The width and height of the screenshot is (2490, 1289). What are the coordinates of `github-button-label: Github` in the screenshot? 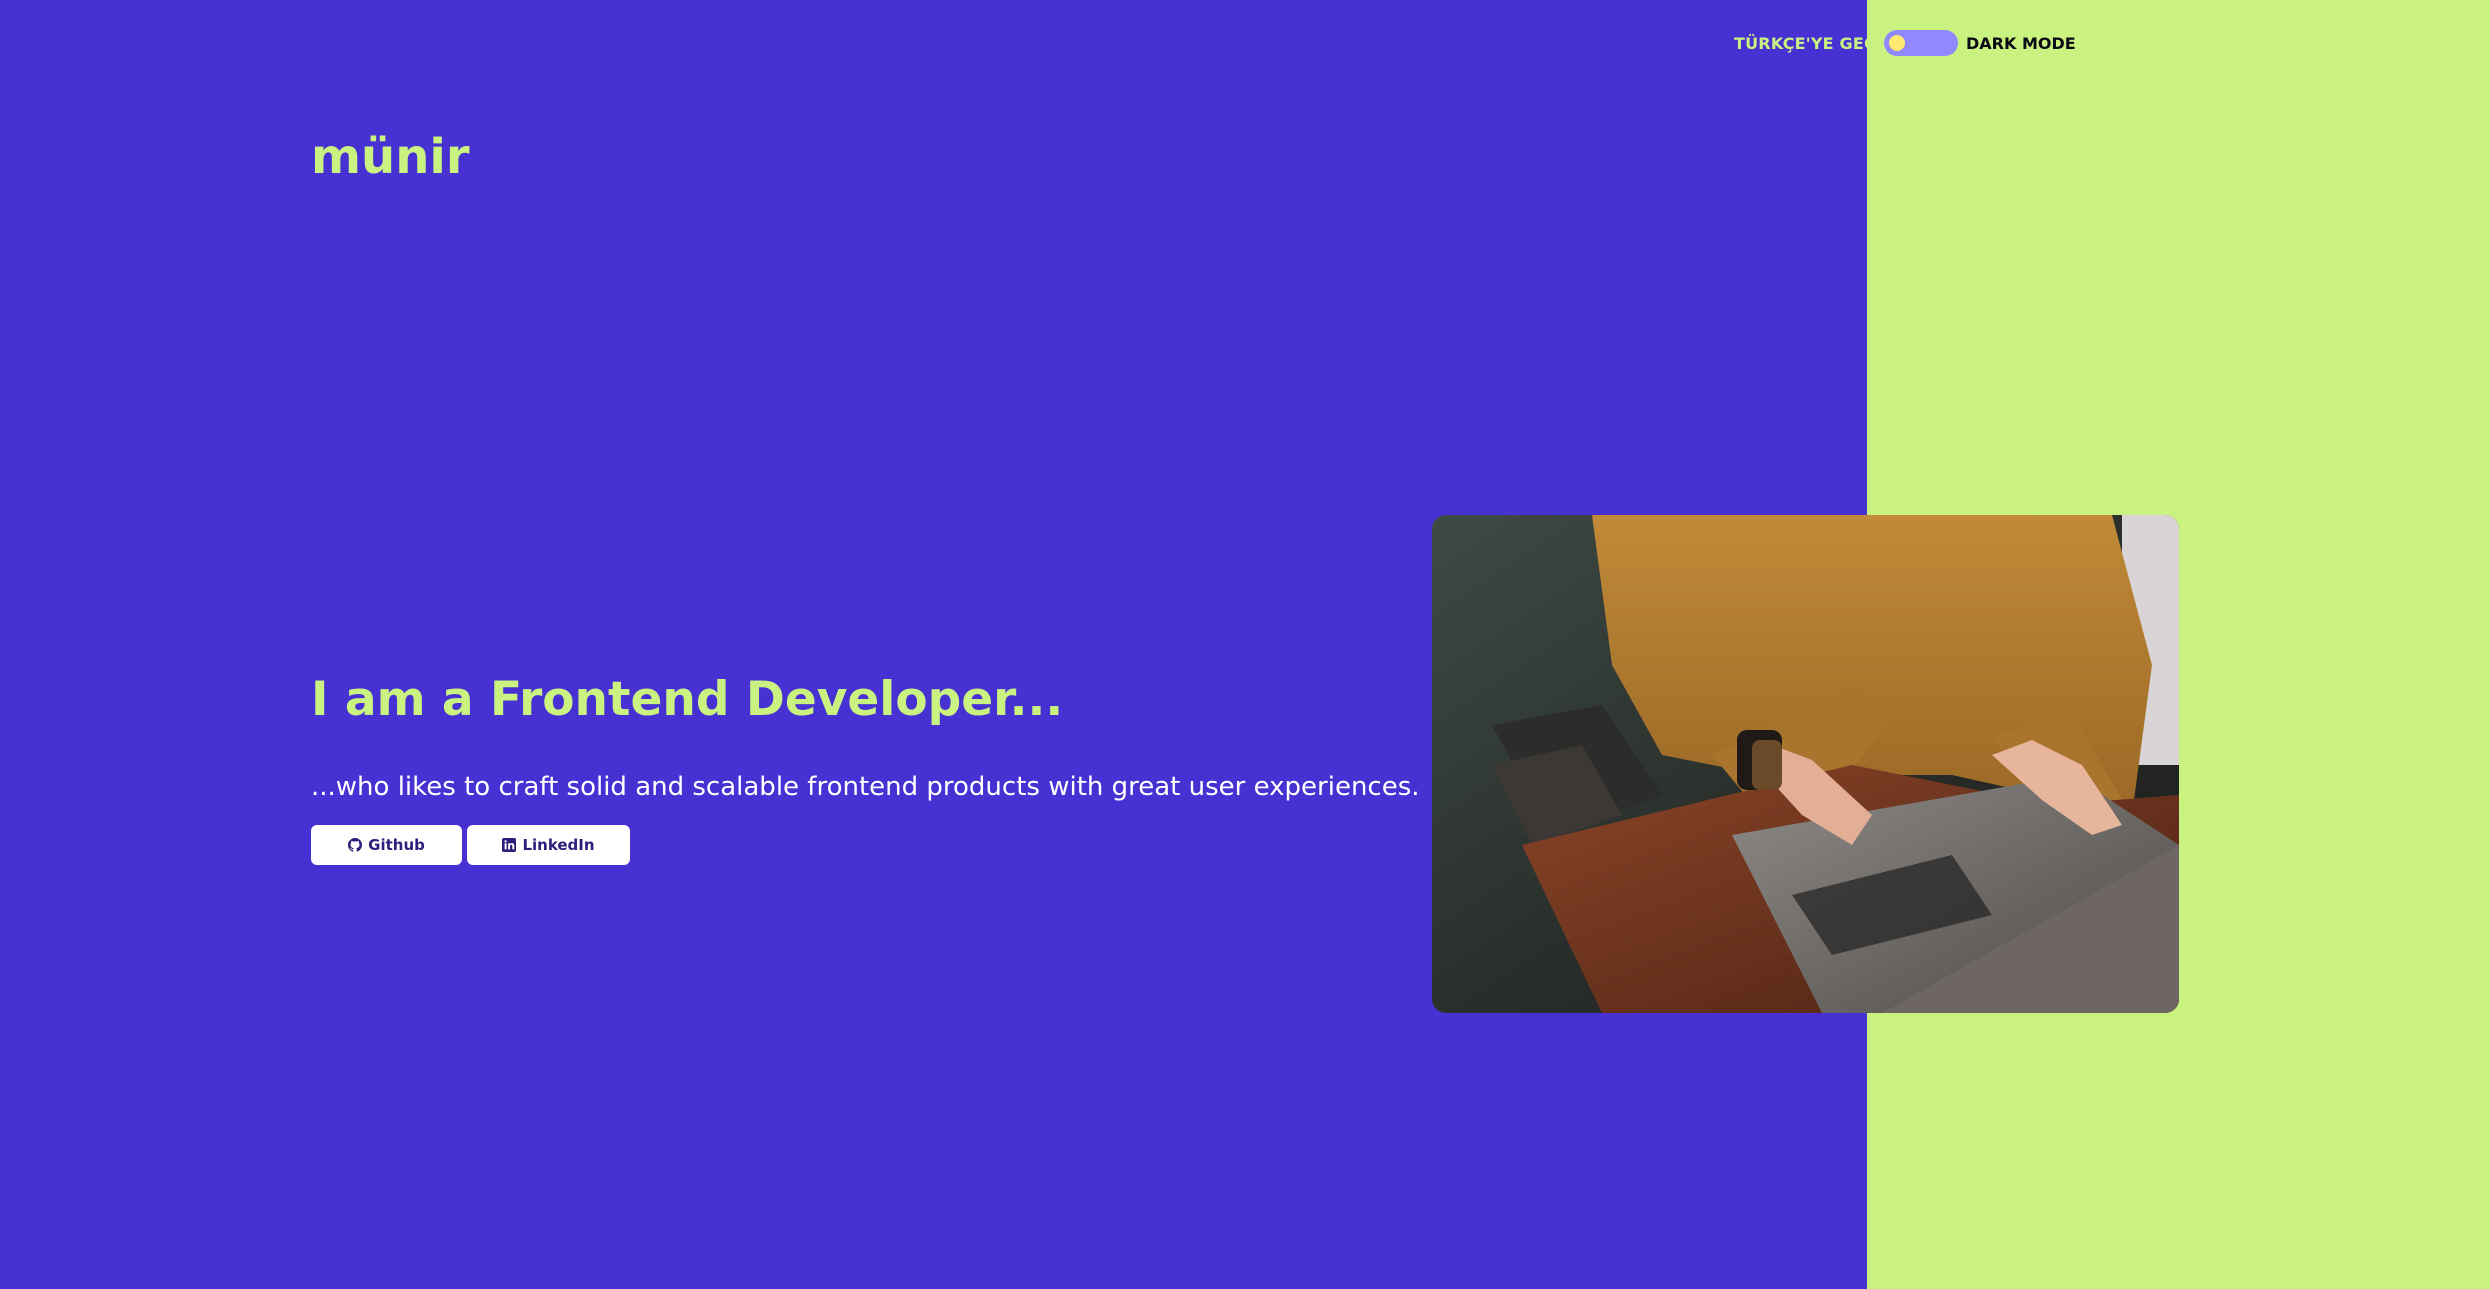 It's located at (396, 845).